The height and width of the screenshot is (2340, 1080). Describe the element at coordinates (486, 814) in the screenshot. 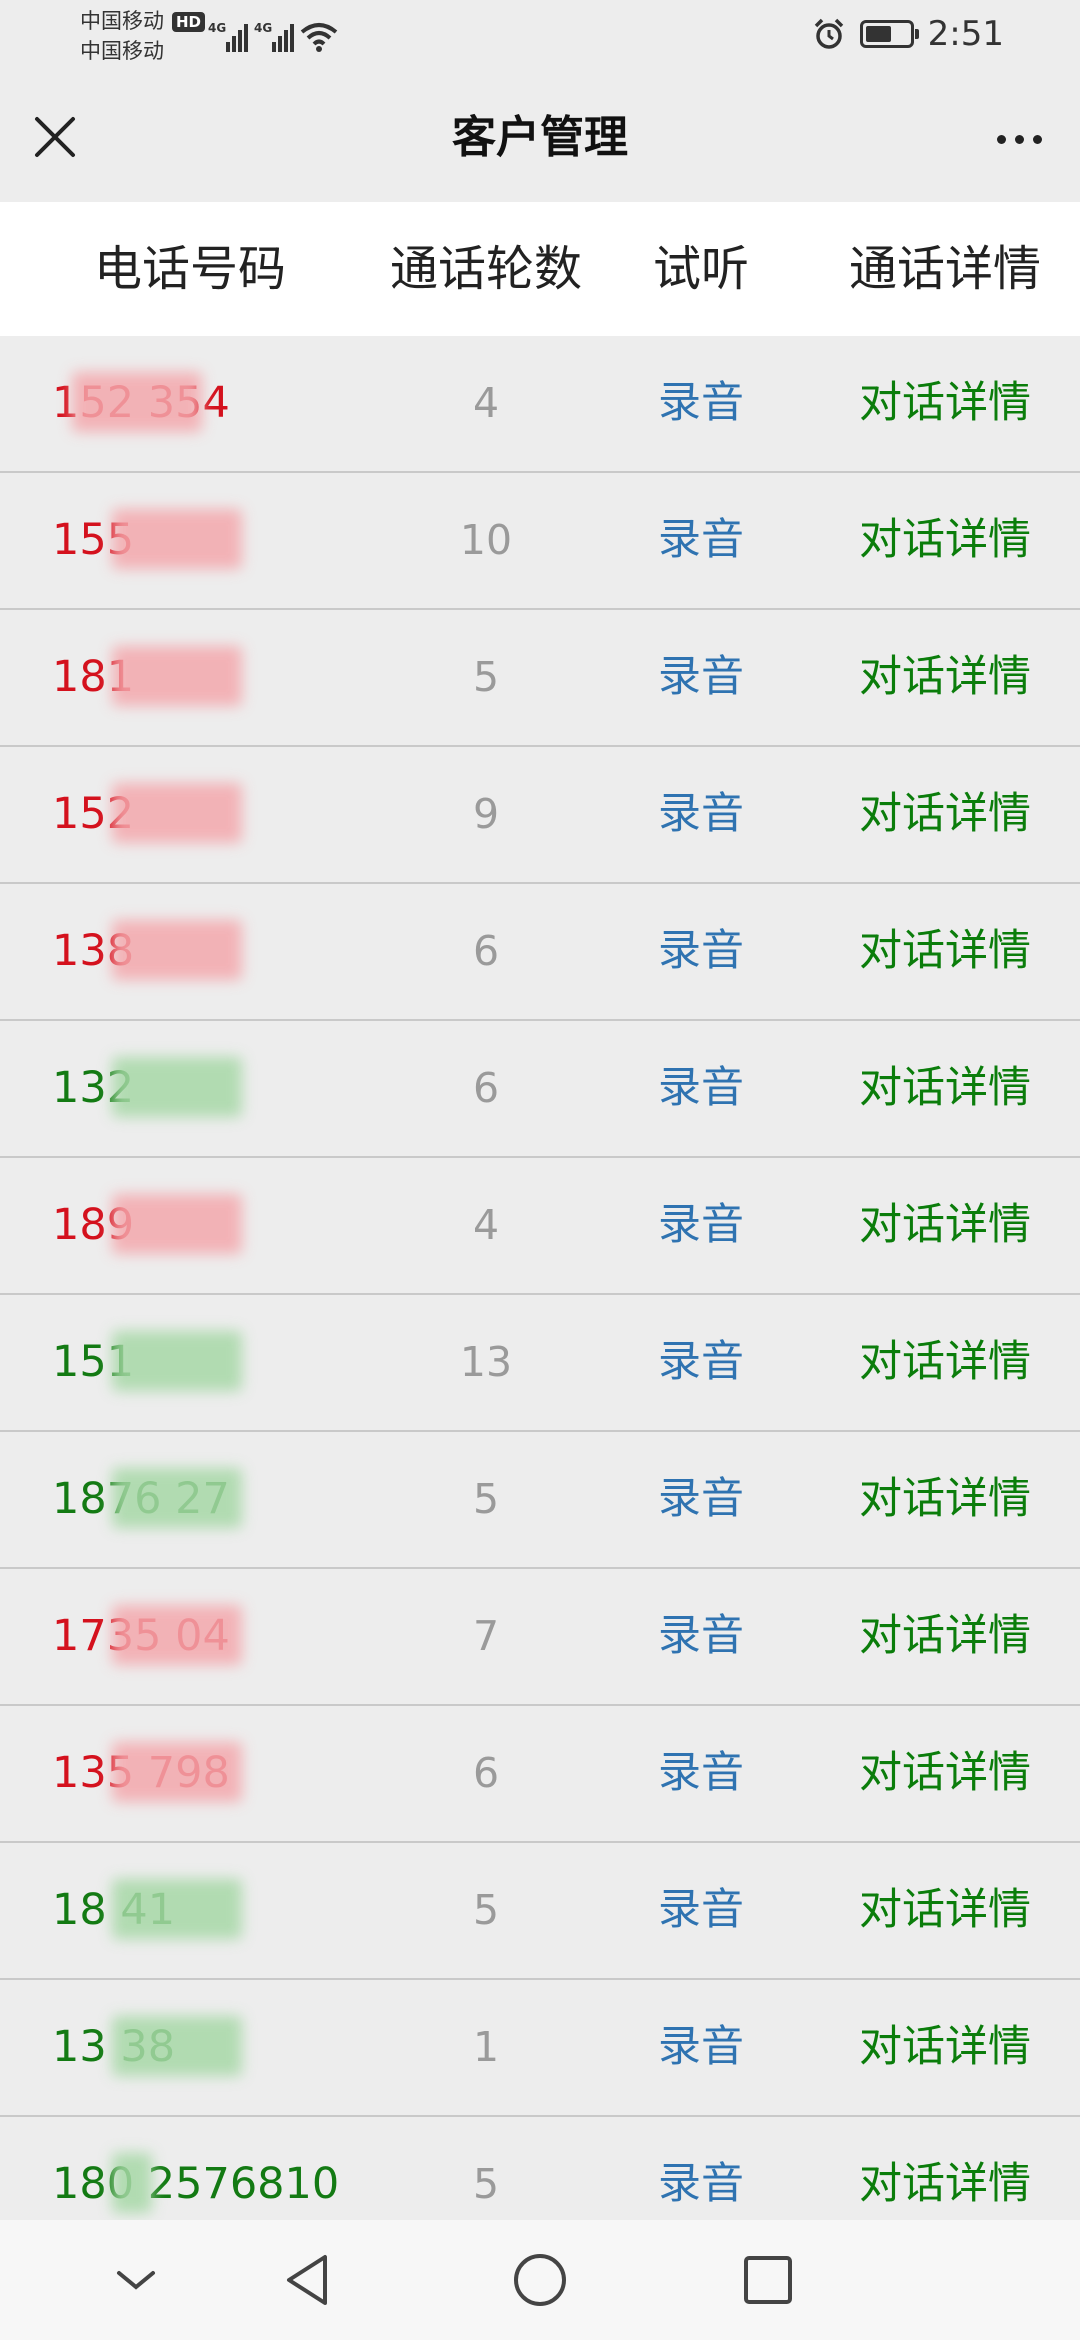

I see `call-rounds: 9` at that location.